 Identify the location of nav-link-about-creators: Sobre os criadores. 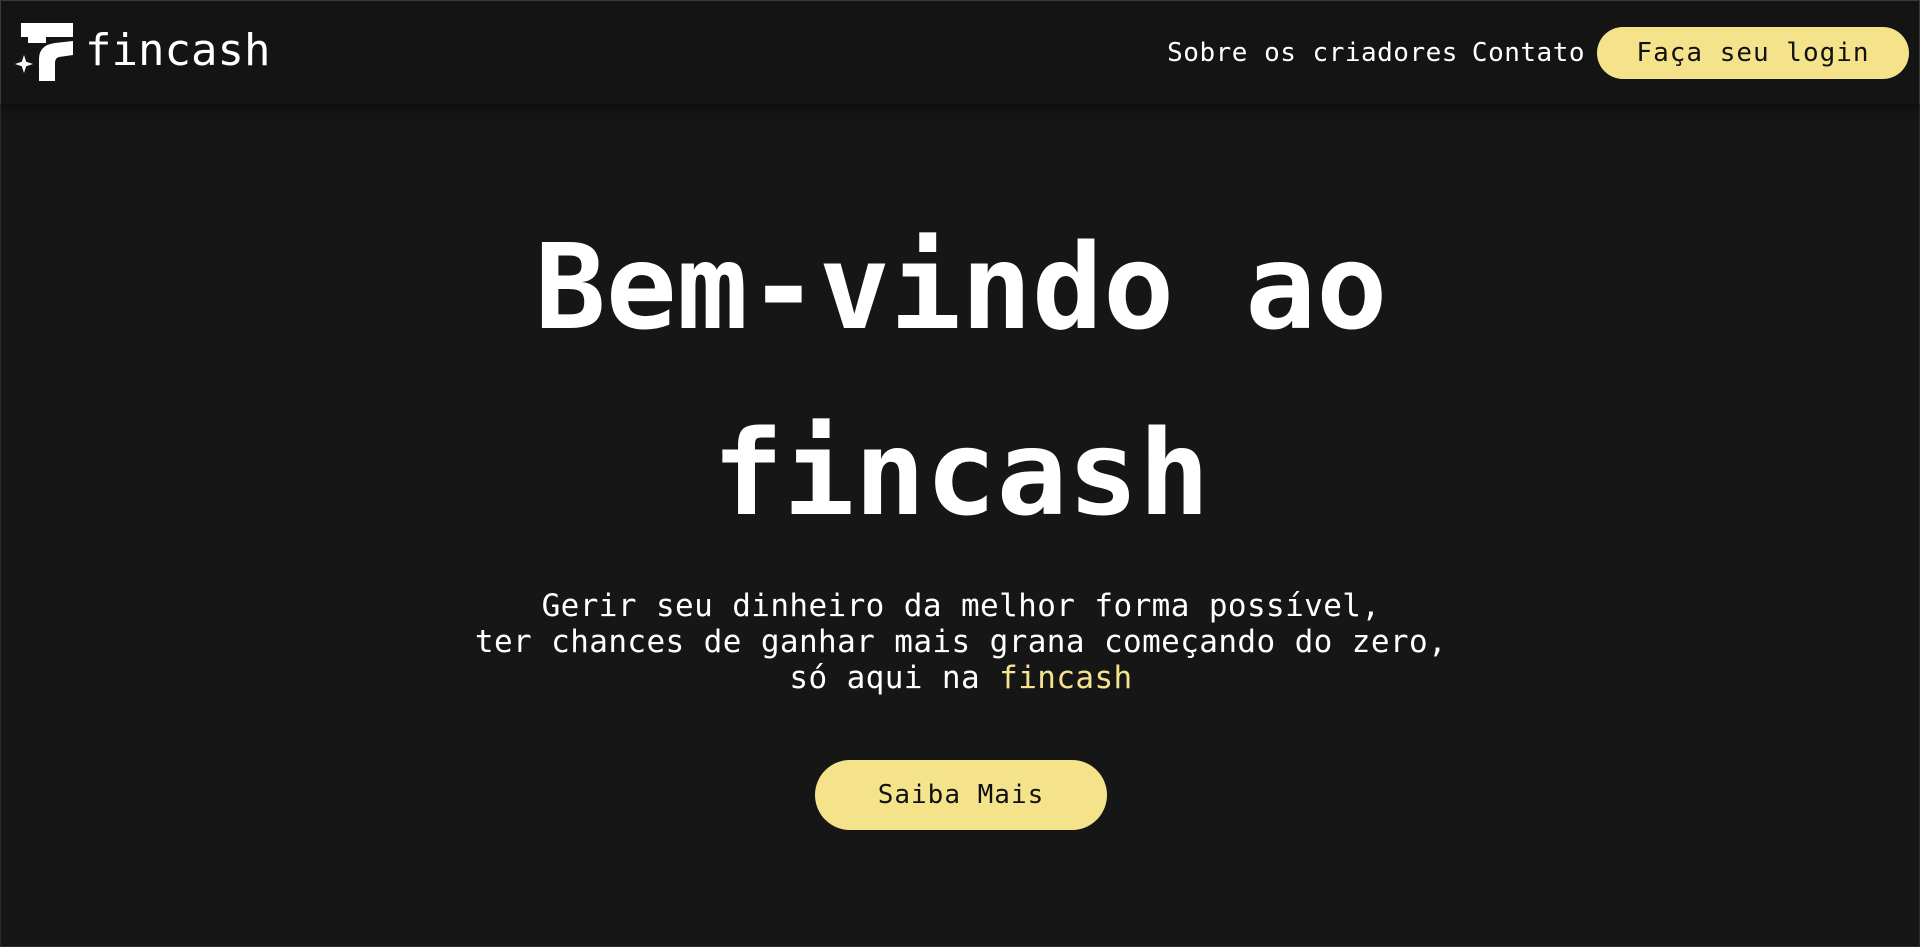
(1312, 53).